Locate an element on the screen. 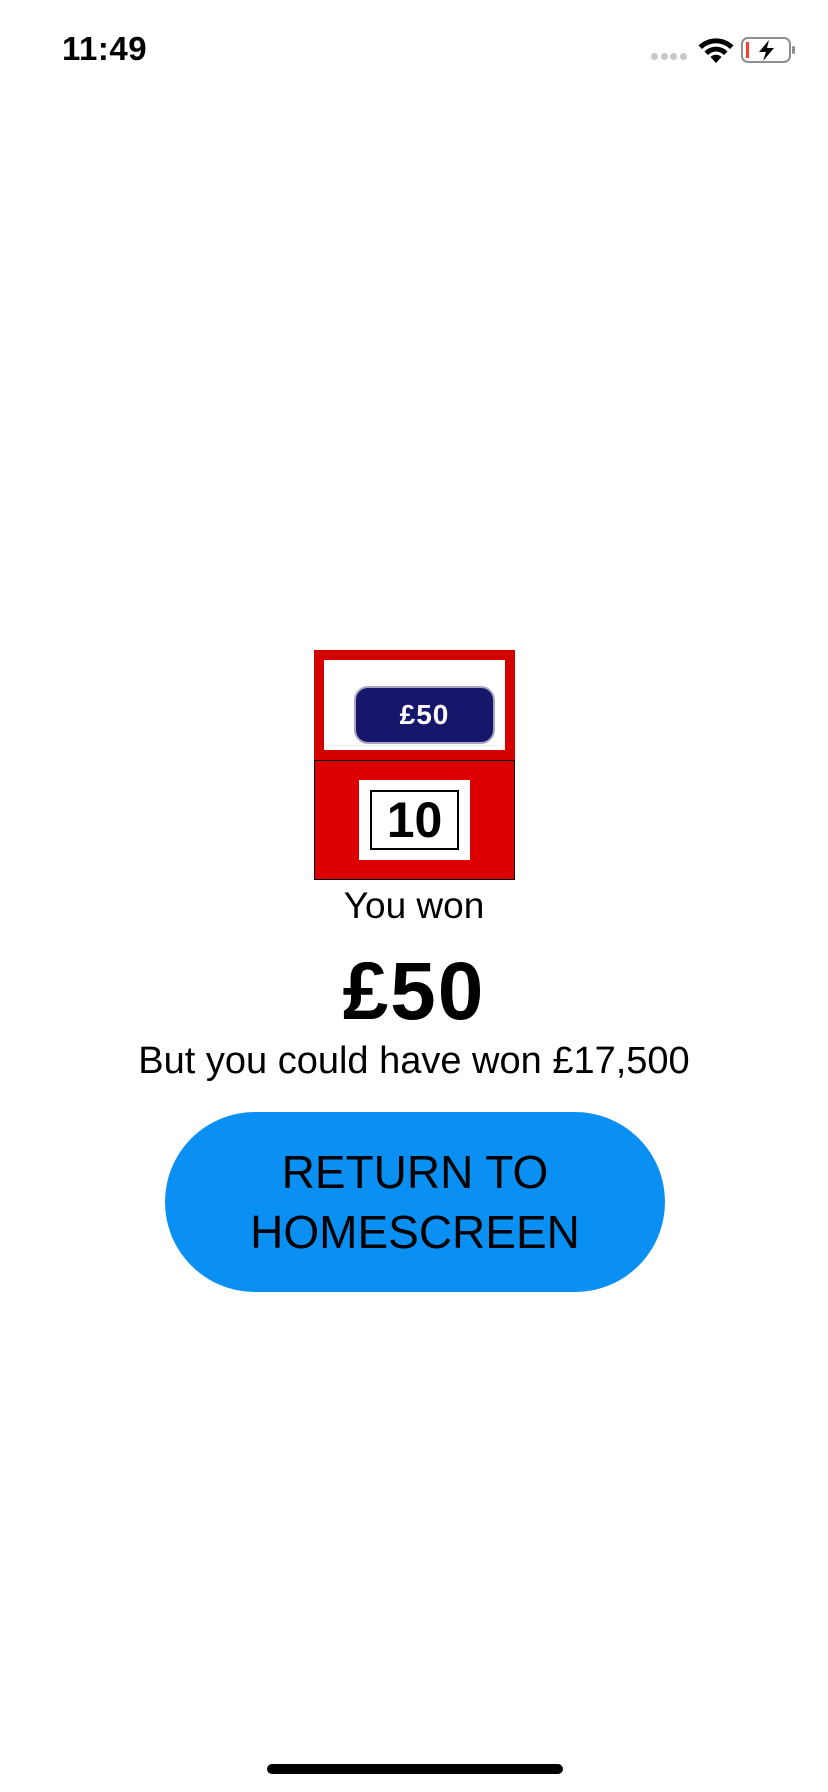 This screenshot has width=828, height=1792. briefcase-bottom: 10 is located at coordinates (414, 820).